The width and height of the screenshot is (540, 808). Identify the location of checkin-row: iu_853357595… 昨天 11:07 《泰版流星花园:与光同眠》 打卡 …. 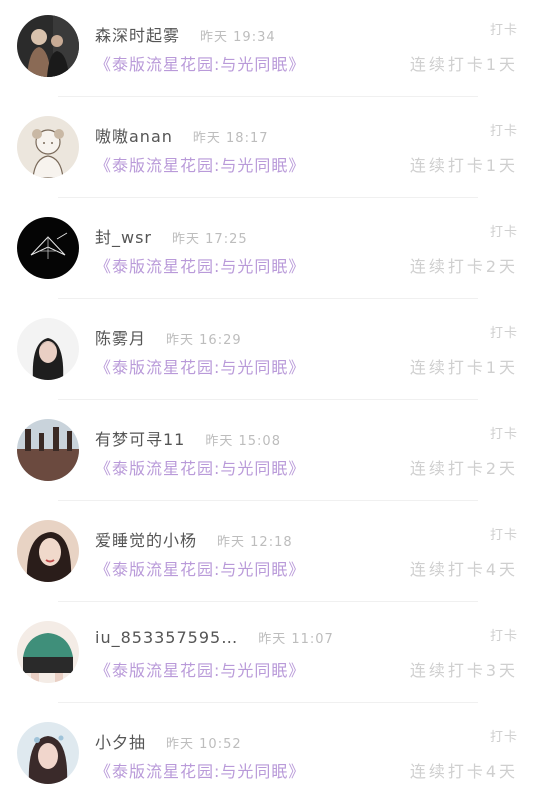
(270, 656).